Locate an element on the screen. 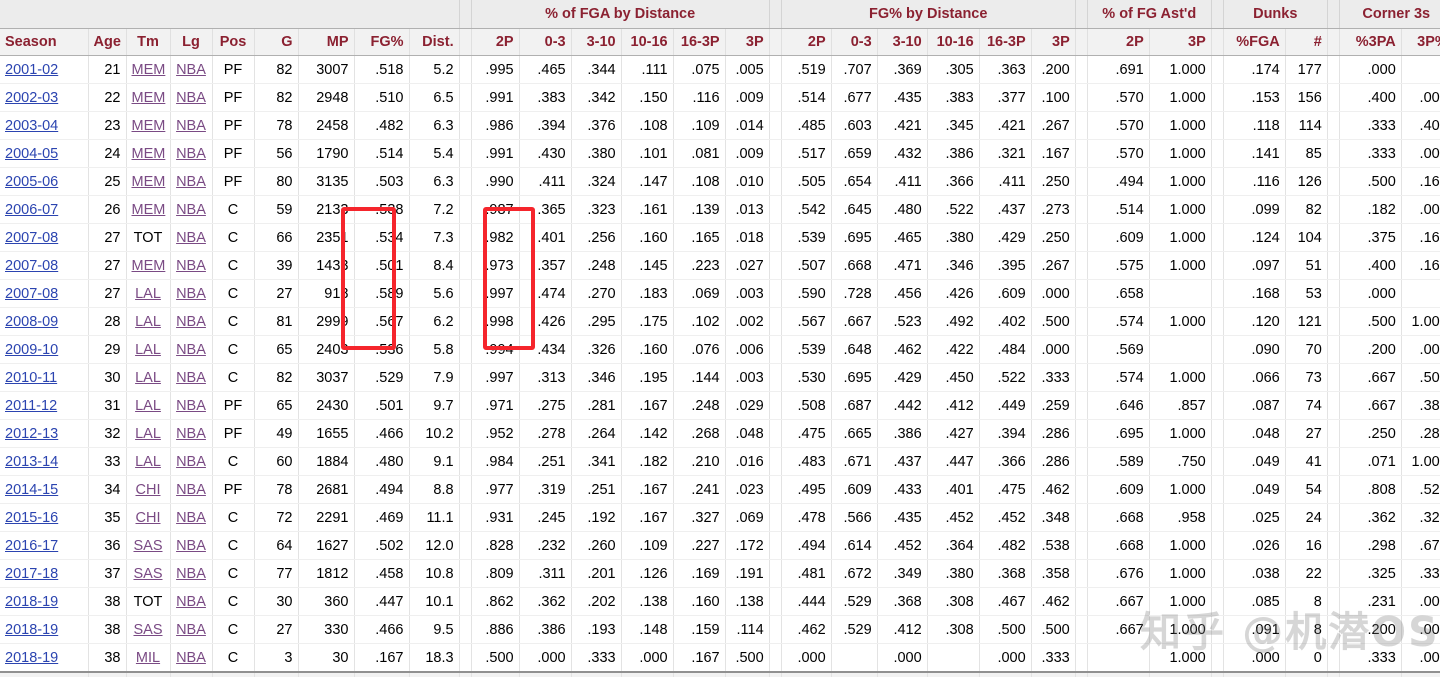  cell-season-link: 2013-14 is located at coordinates (31, 462).